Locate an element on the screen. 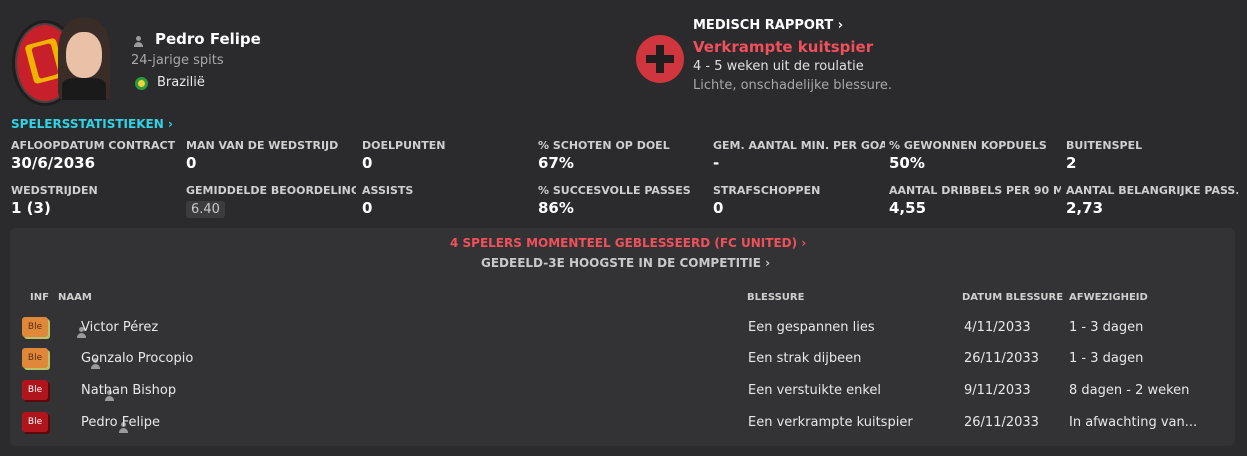 The width and height of the screenshot is (1247, 456). stat-value: 2 is located at coordinates (1071, 163).